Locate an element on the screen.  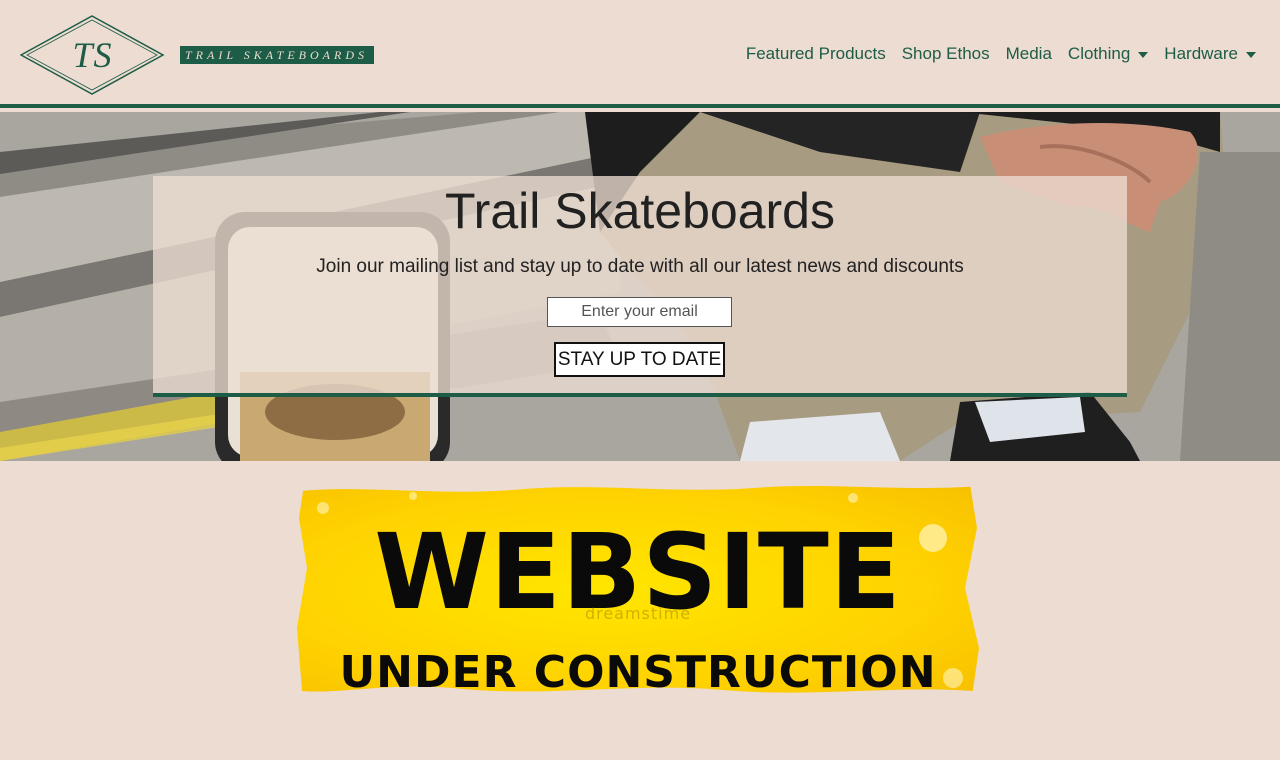
hero-title: Trail Skateboards is located at coordinates (640, 211).